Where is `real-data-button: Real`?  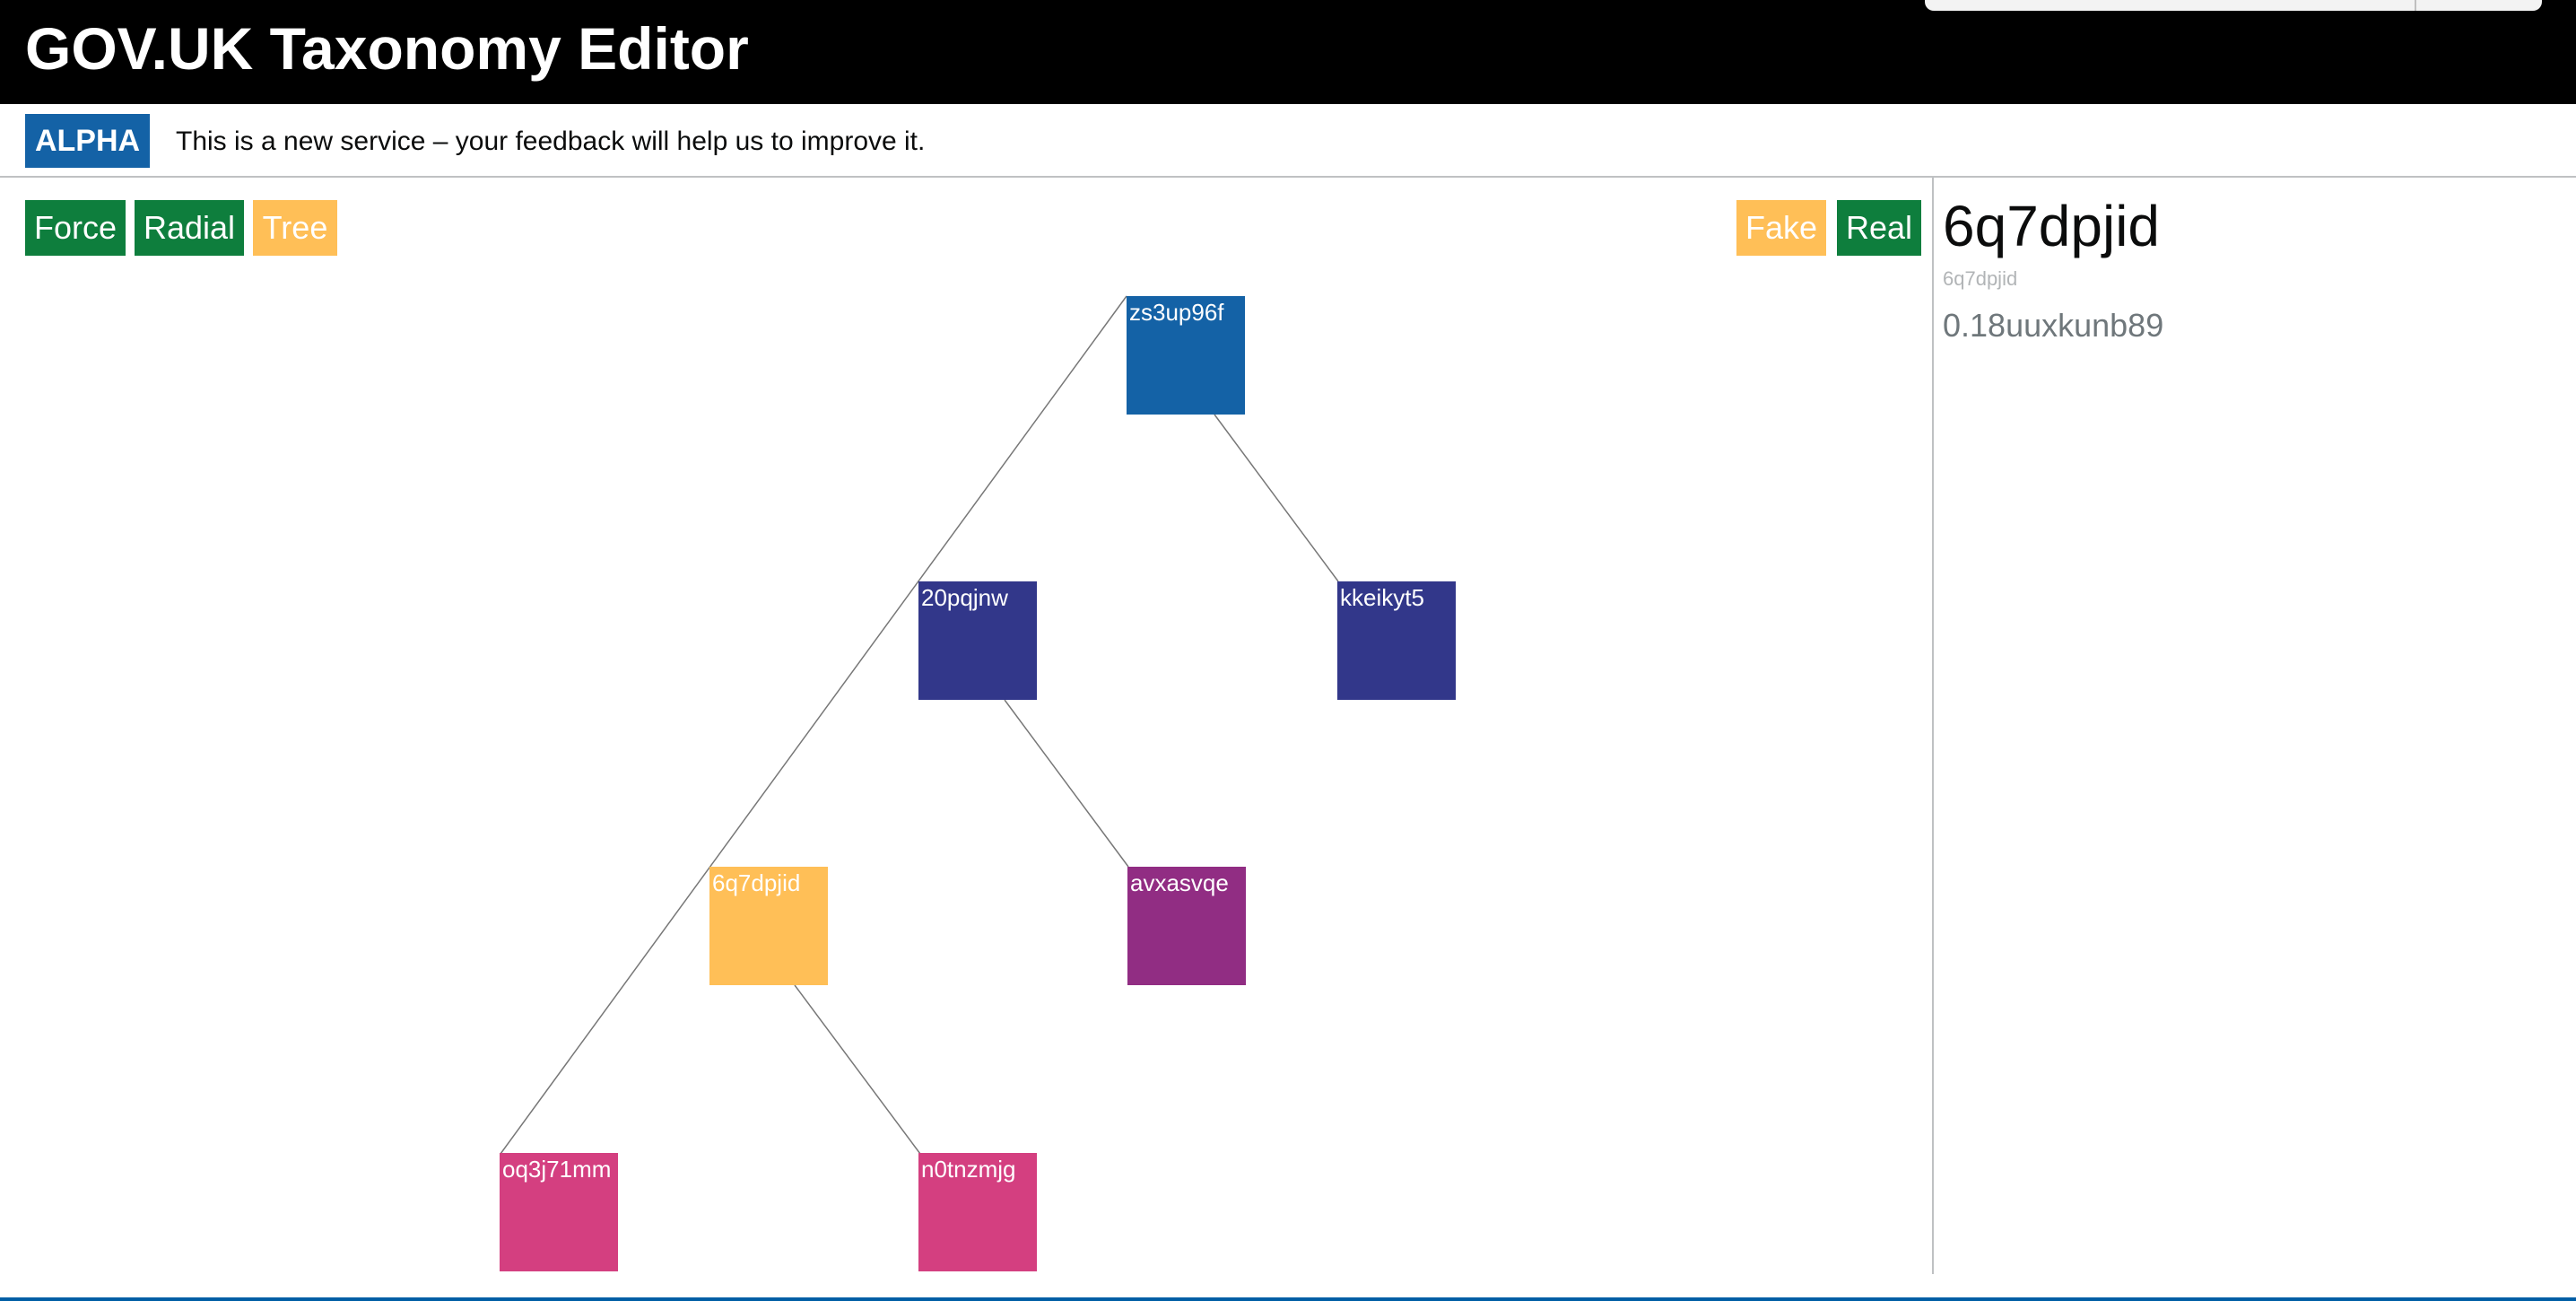
real-data-button: Real is located at coordinates (1879, 228).